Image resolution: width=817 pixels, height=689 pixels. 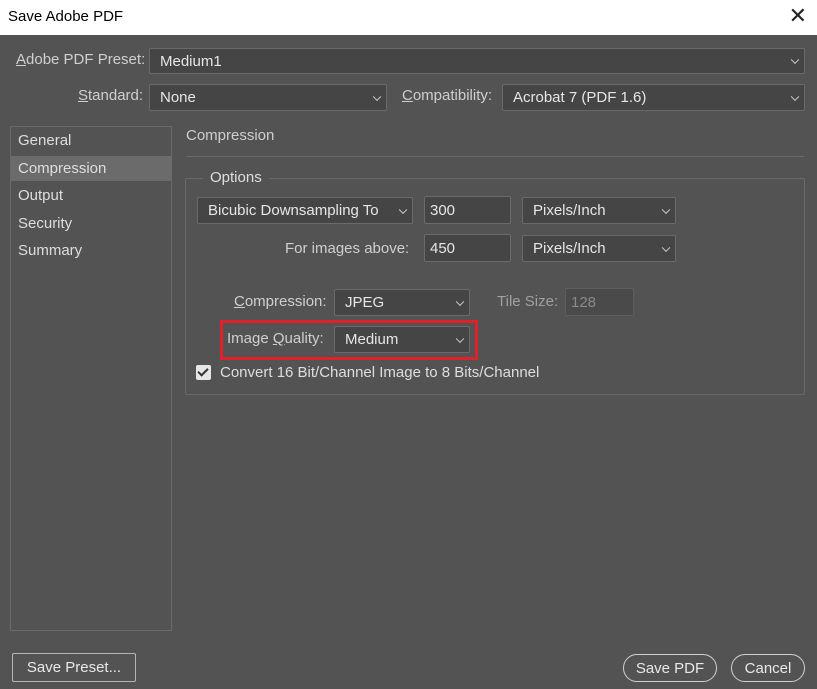 I want to click on tile-size-label: Tile Size:, so click(x=528, y=301).